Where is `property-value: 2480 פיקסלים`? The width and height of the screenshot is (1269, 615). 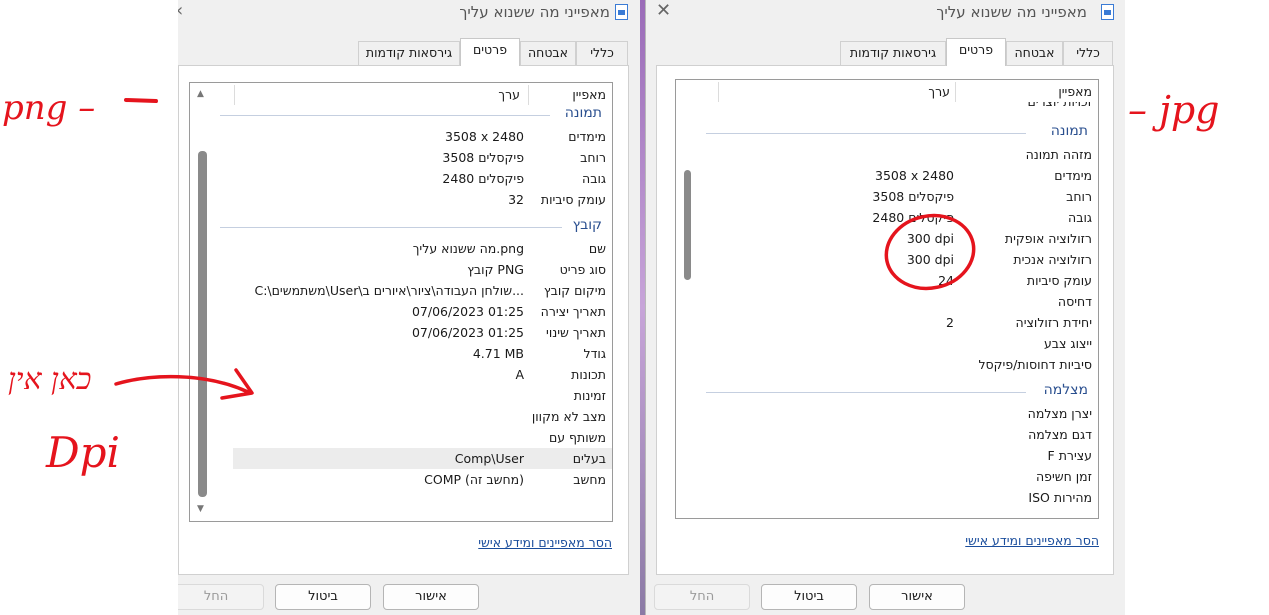
property-value: 2480 פיקסלים is located at coordinates (913, 217).